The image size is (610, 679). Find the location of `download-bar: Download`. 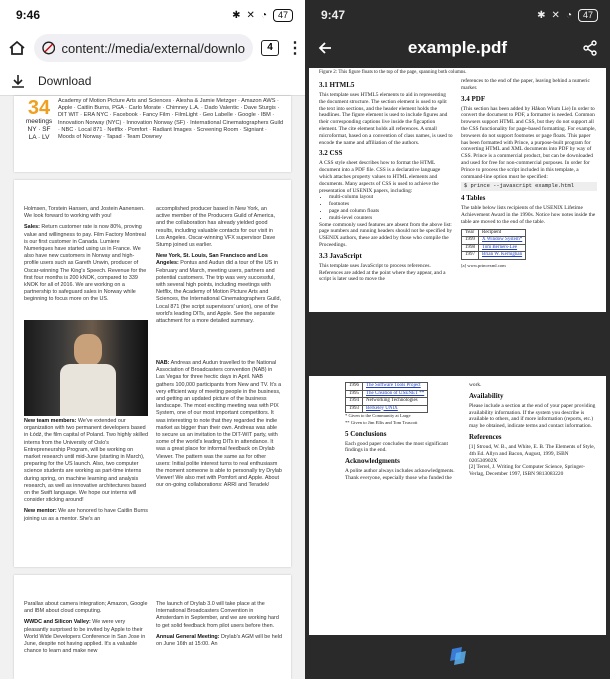

download-bar: Download is located at coordinates (152, 81).